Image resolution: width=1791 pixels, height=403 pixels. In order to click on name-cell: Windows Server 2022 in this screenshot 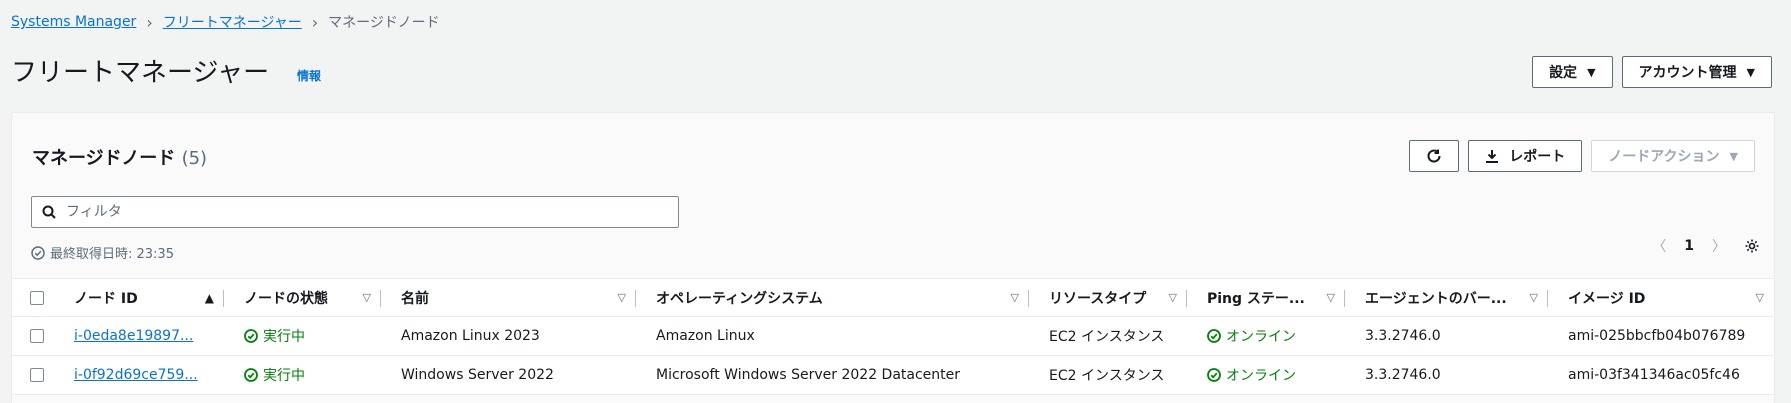, I will do `click(477, 375)`.